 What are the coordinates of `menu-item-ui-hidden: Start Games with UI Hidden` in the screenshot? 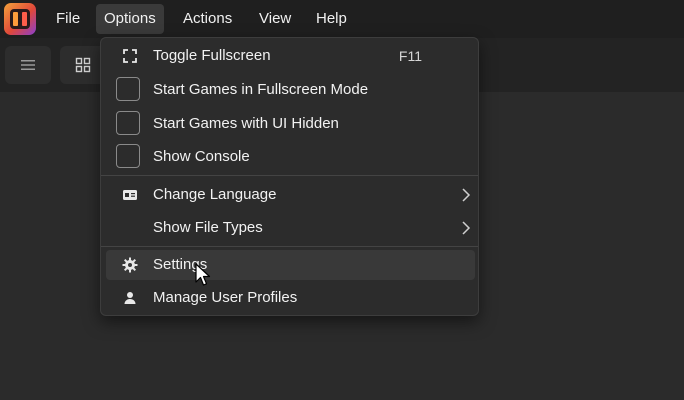 It's located at (290, 124).